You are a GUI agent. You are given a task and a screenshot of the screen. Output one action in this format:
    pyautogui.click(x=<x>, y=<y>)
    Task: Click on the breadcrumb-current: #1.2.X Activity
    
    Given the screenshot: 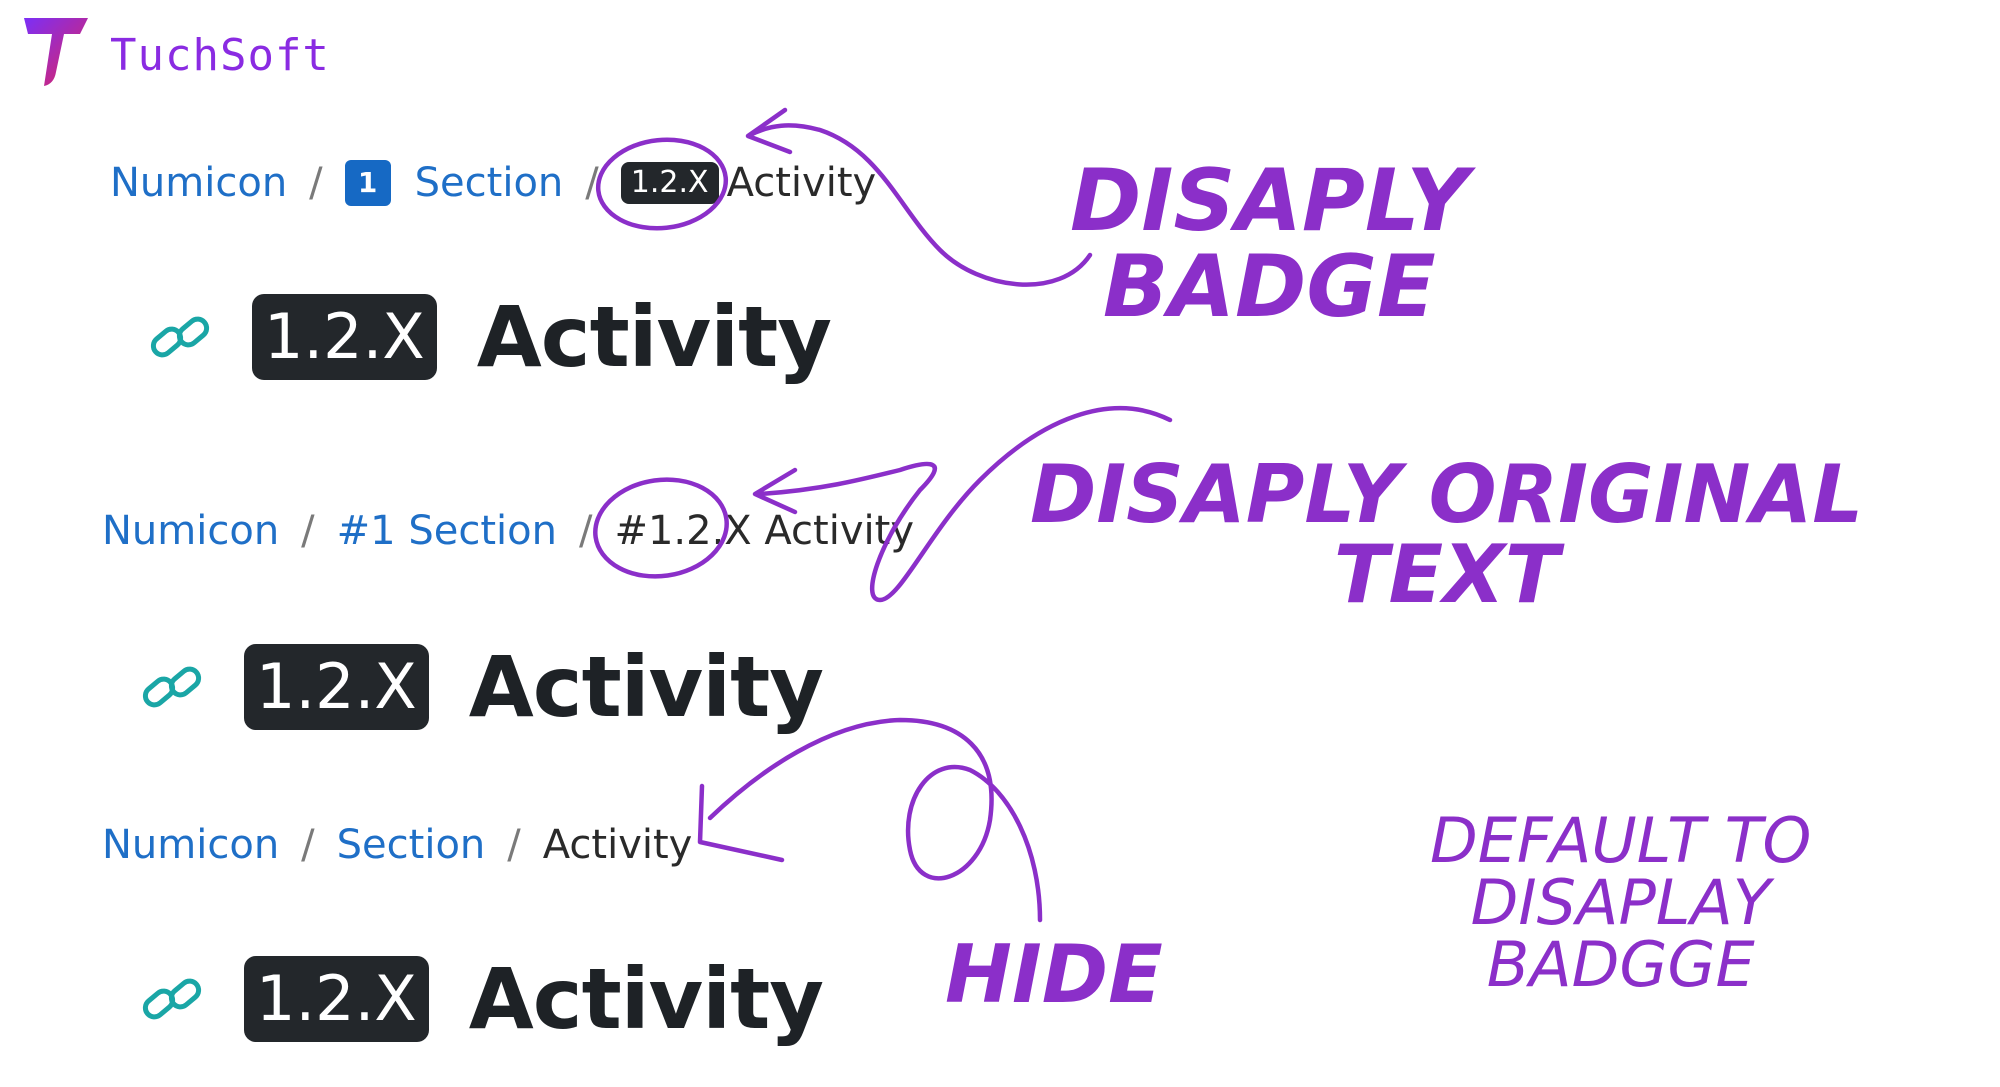 What is the action you would take?
    pyautogui.click(x=764, y=531)
    